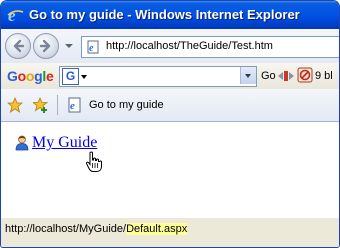  What do you see at coordinates (286, 78) in the screenshot?
I see `toolbar-options-icon` at bounding box center [286, 78].